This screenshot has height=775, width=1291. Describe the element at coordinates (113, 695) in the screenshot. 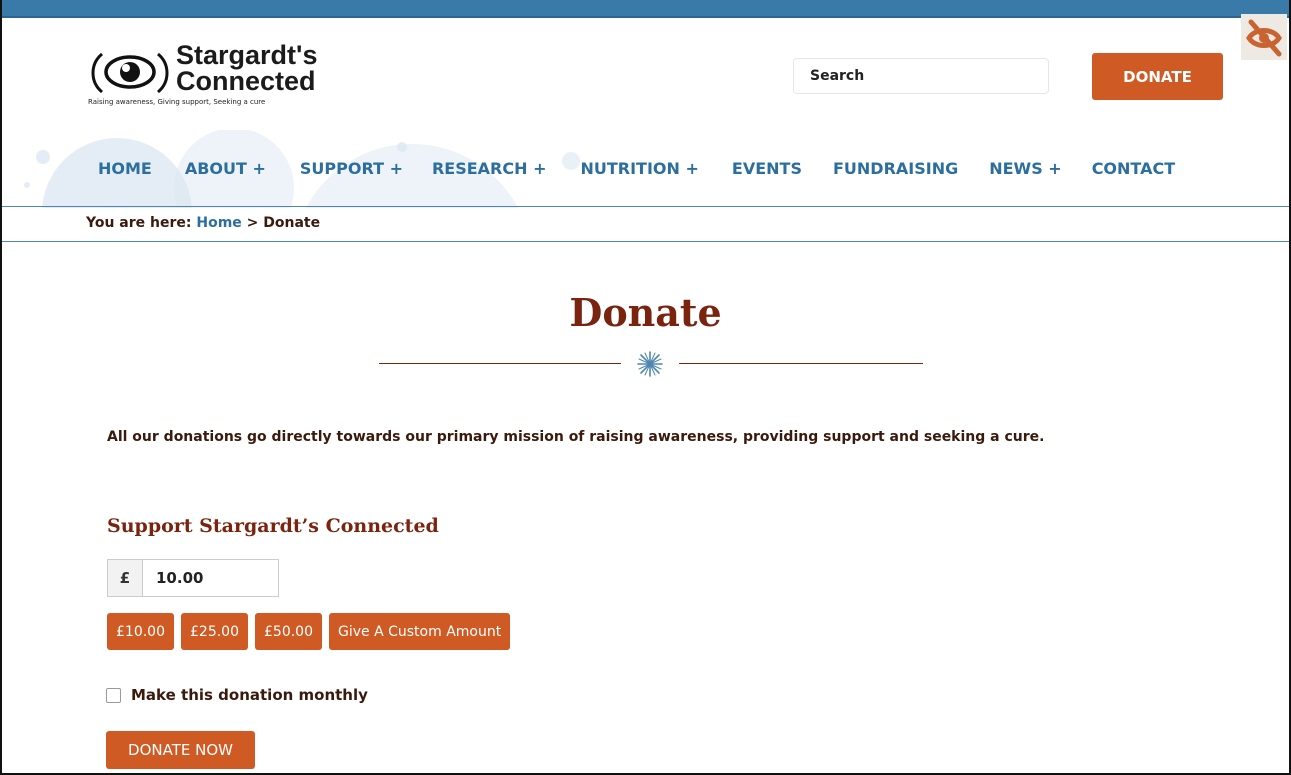

I see `monthly-checkbox` at that location.